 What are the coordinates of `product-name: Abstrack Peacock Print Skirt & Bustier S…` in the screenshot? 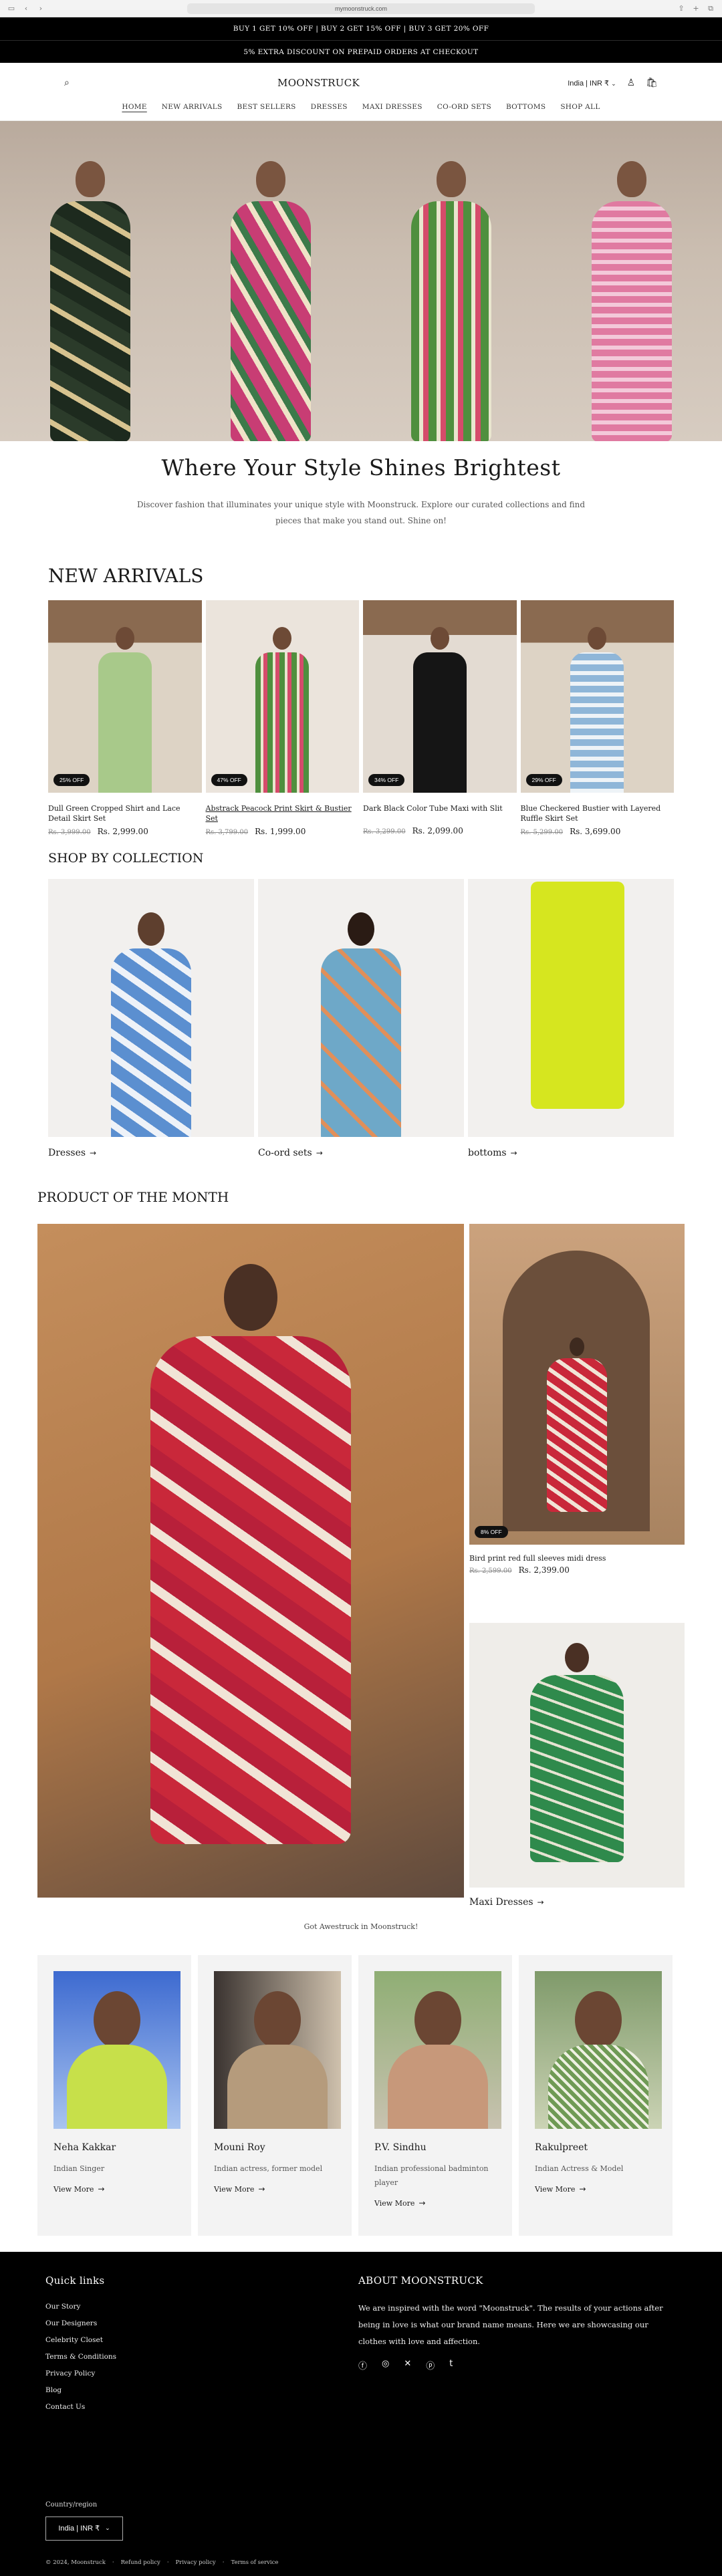 It's located at (283, 813).